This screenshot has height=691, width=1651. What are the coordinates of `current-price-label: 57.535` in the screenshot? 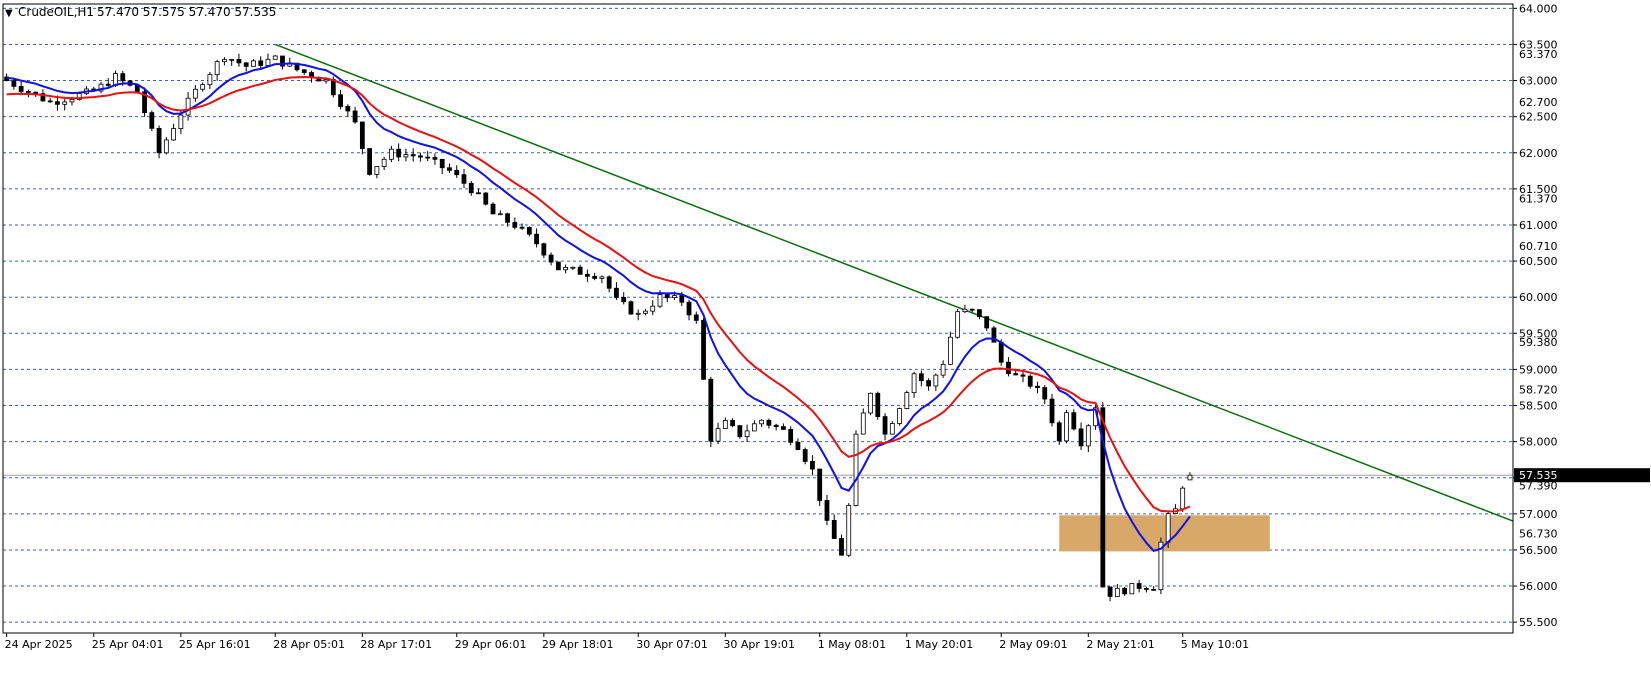 It's located at (1538, 475).